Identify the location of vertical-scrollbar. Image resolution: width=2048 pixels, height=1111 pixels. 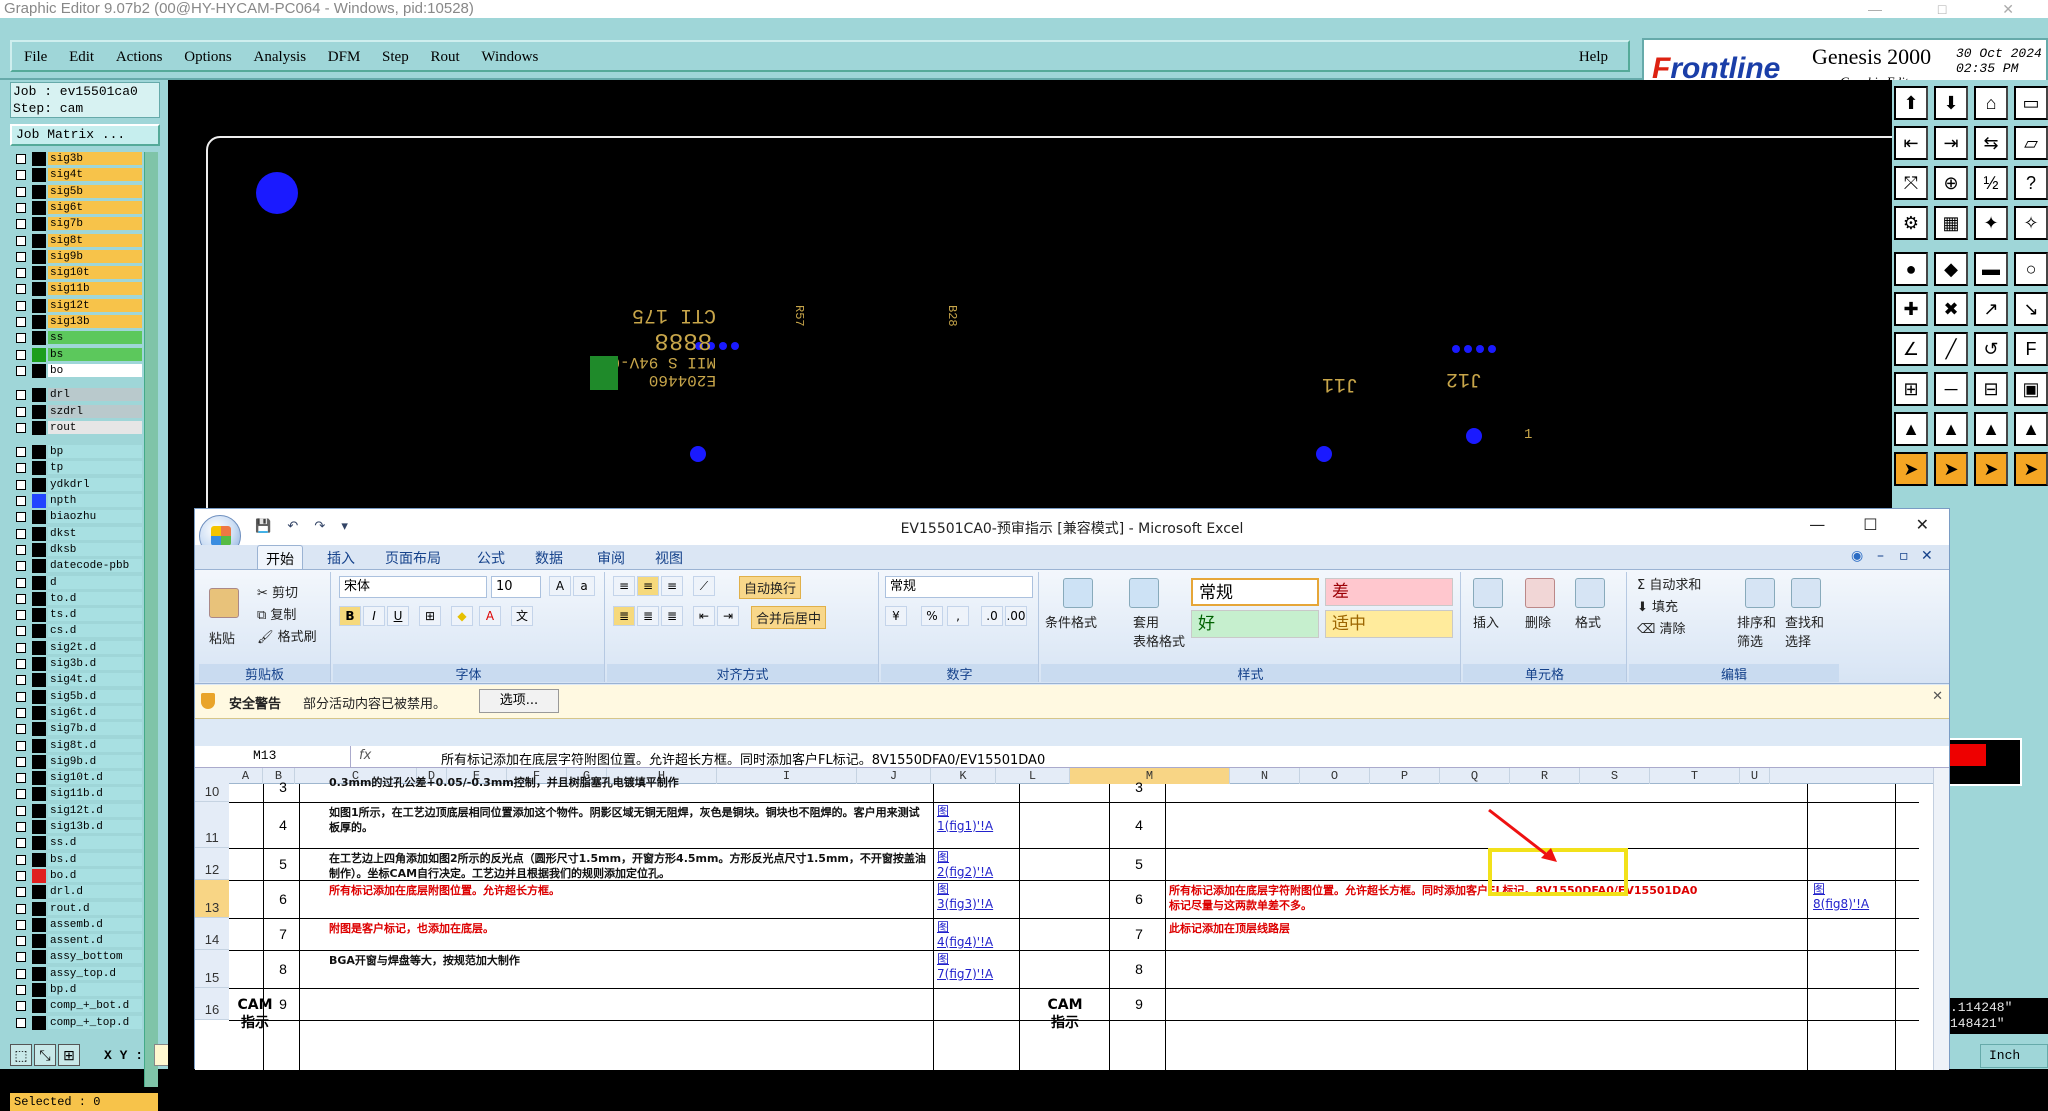
(1941, 919).